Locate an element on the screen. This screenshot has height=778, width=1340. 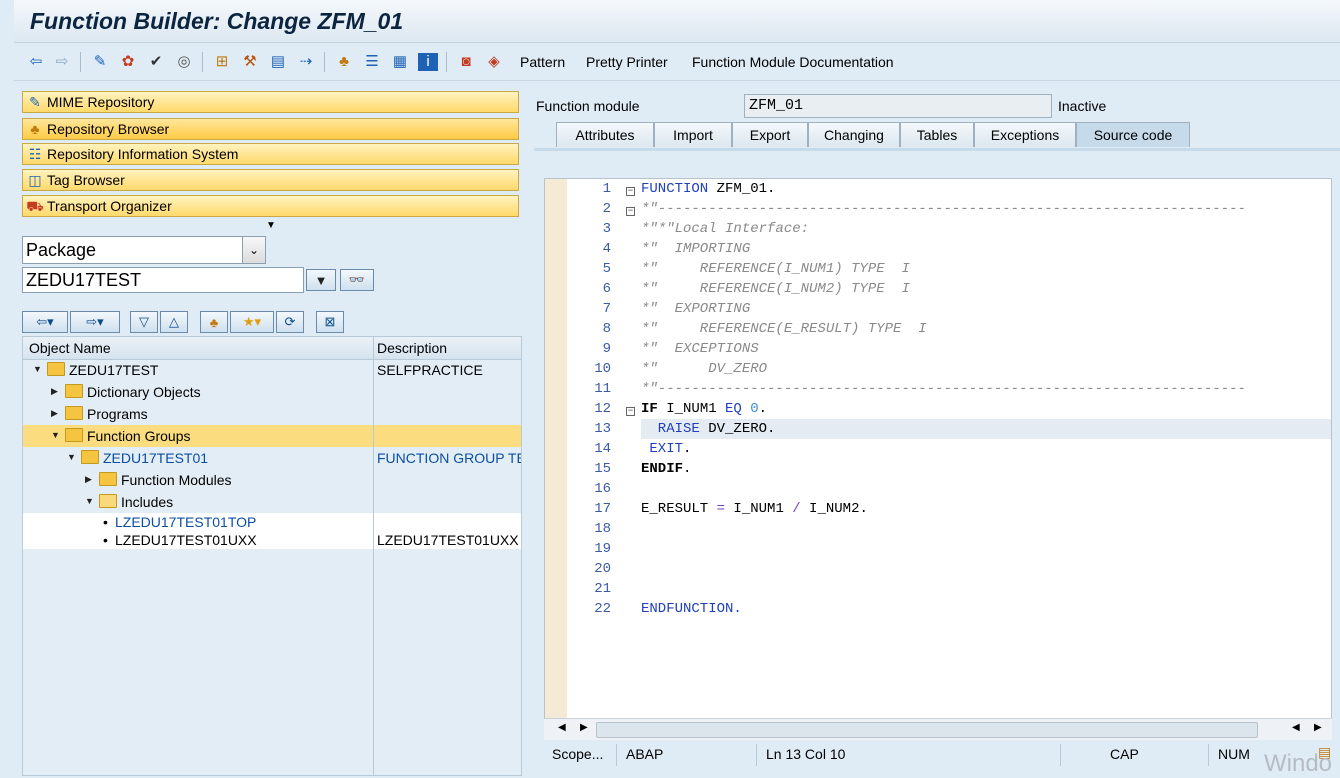
tab-attributes: Attributes is located at coordinates (605, 134).